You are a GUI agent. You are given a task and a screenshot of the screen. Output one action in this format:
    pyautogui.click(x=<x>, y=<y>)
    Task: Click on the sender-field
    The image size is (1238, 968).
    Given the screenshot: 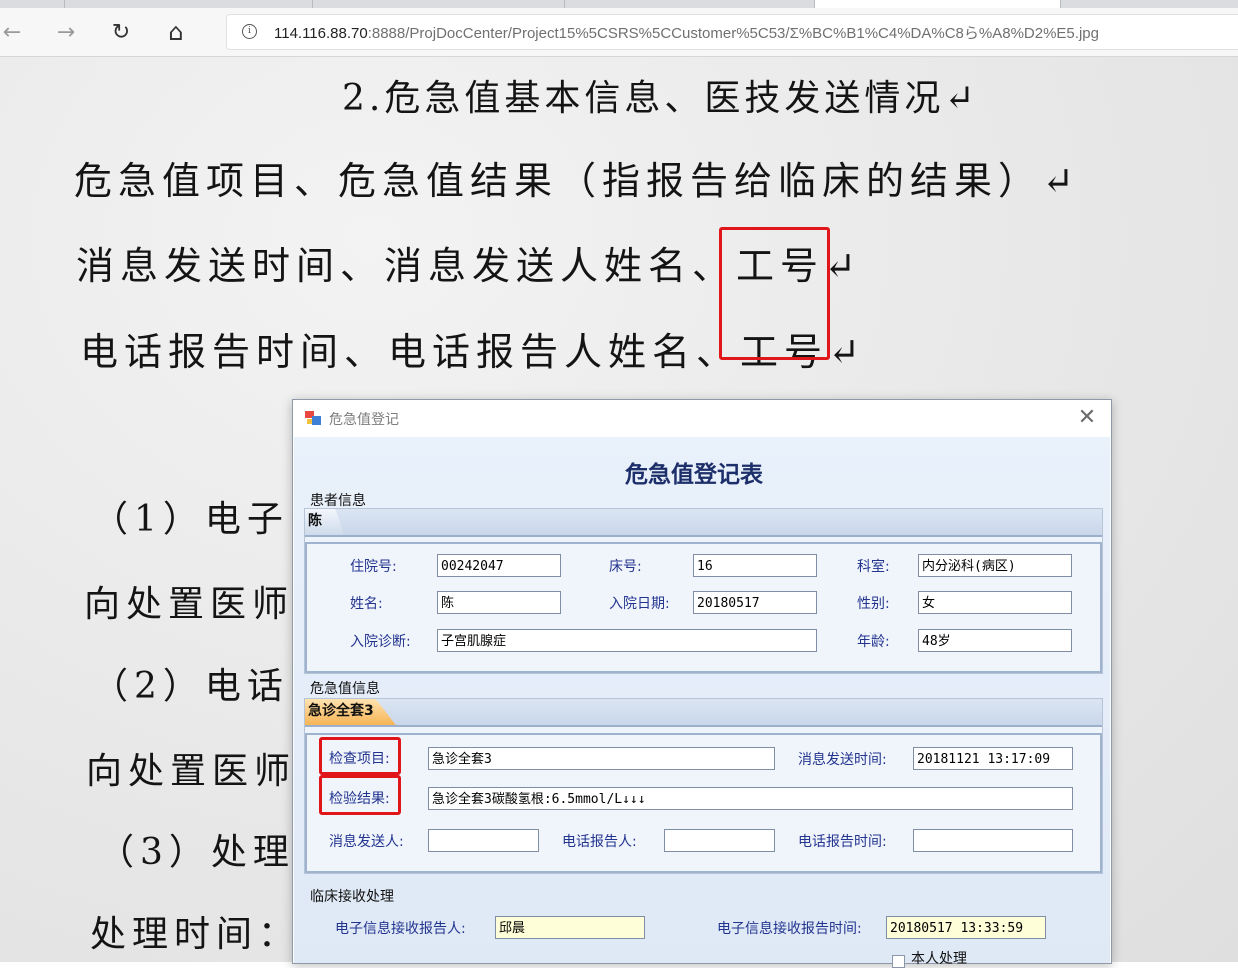 What is the action you would take?
    pyautogui.click(x=483, y=840)
    